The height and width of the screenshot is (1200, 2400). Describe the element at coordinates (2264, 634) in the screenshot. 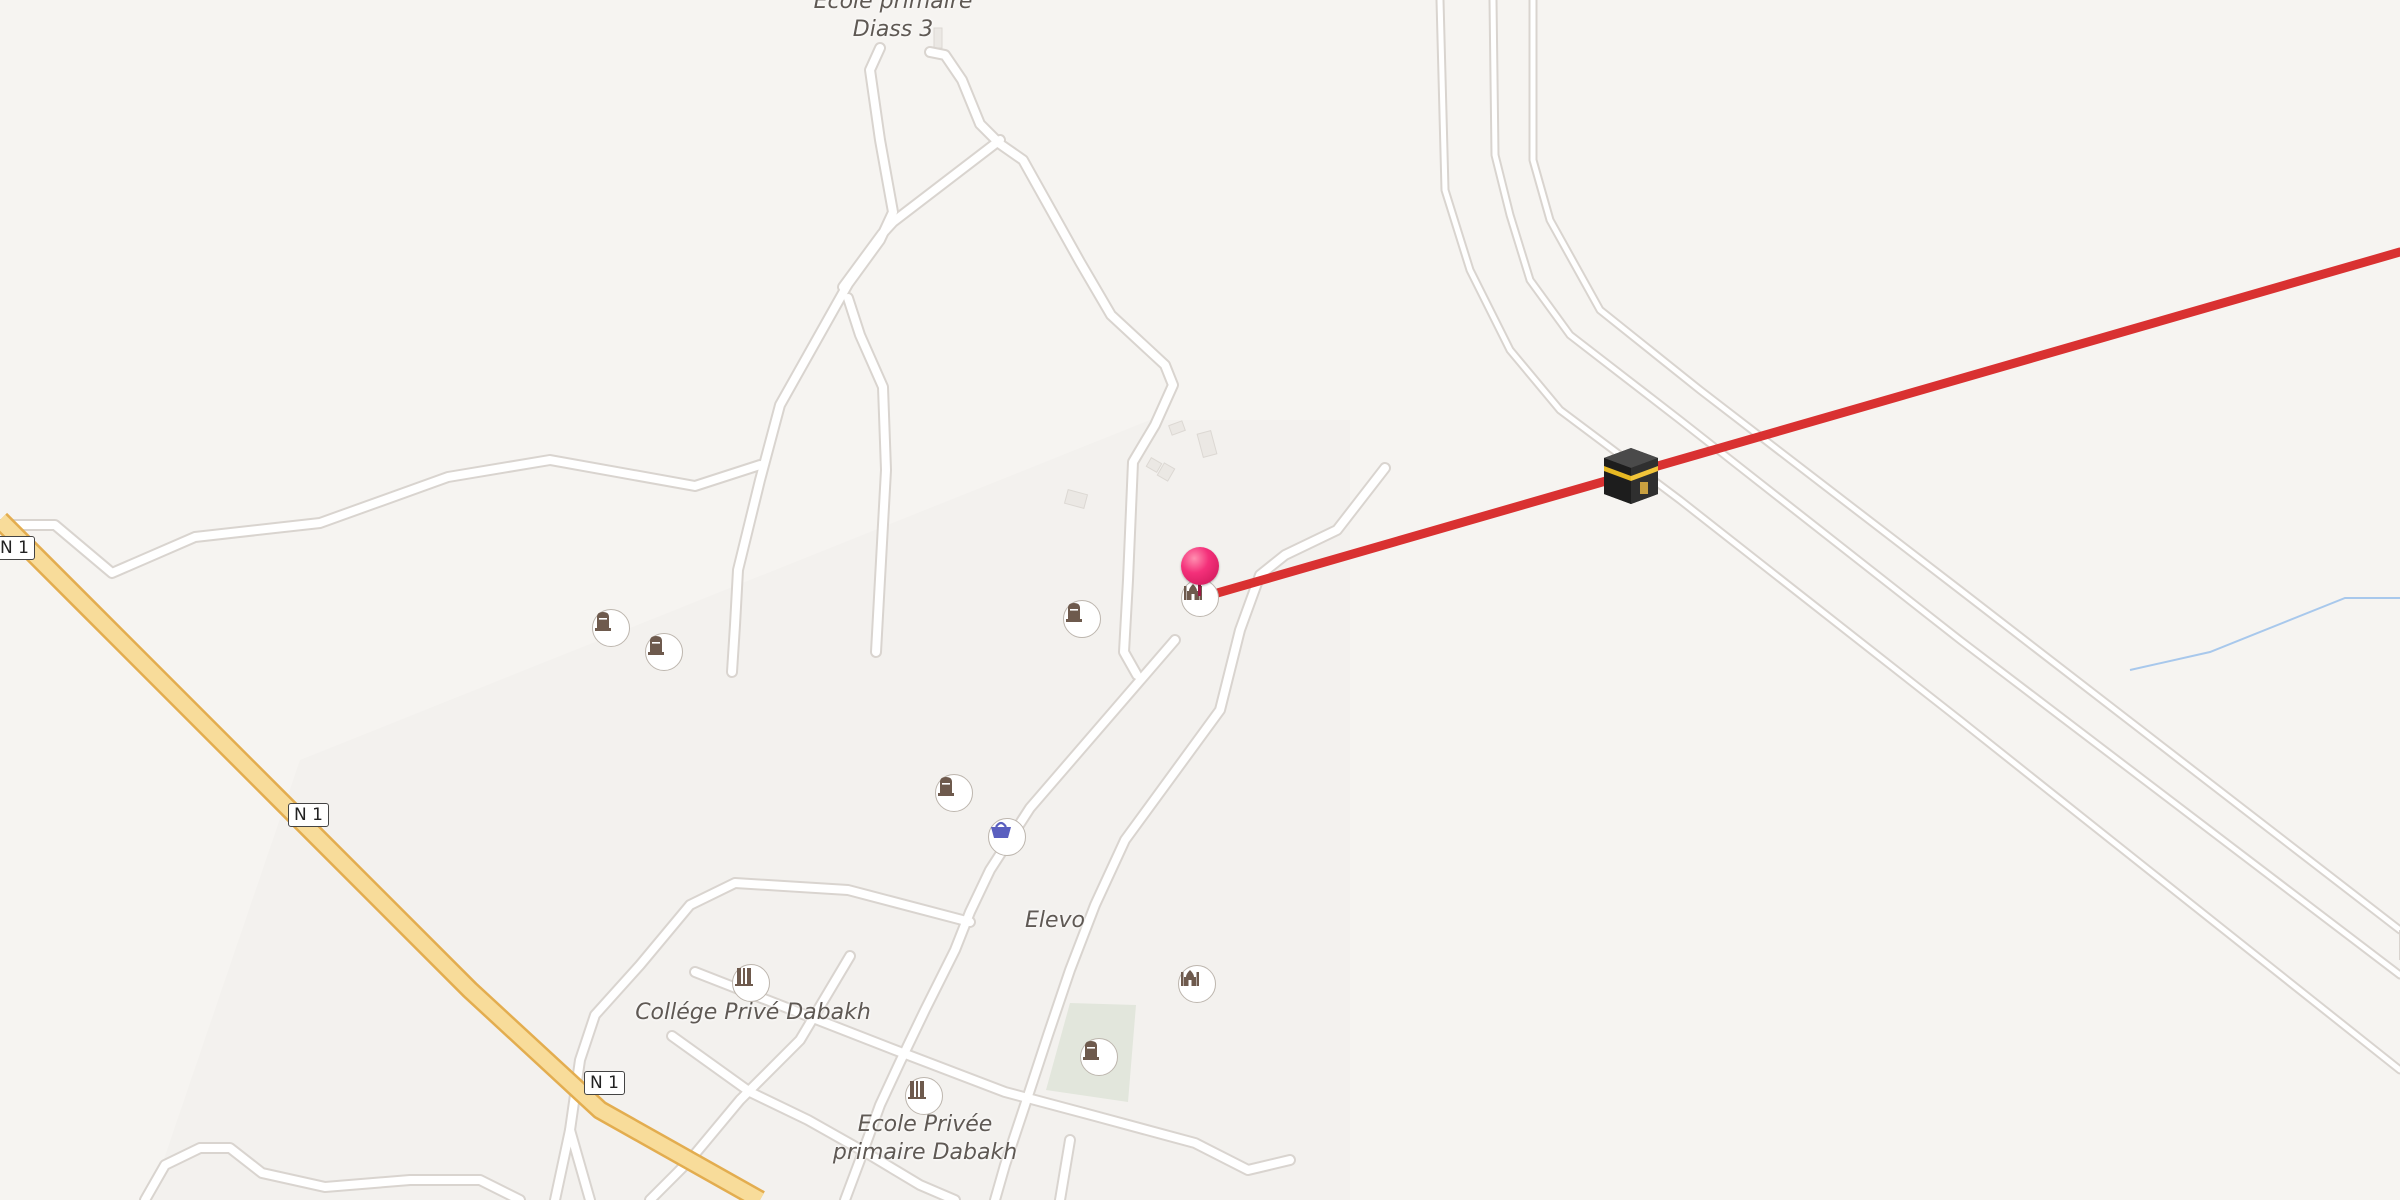

I see `stream` at that location.